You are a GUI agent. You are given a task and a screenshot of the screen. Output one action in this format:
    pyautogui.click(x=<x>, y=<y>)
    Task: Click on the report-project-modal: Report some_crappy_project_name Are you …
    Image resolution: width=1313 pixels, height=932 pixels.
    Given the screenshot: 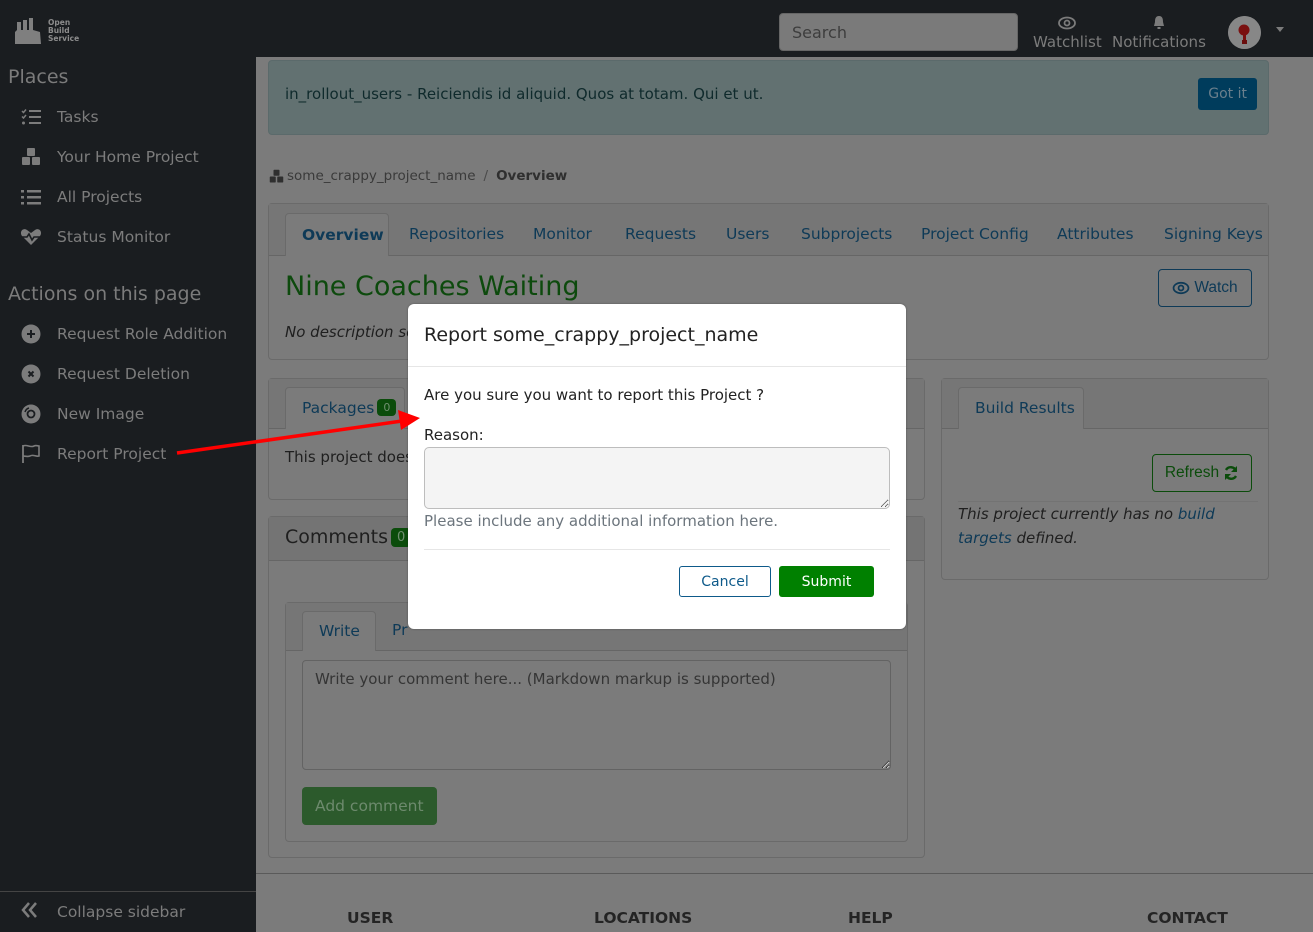 What is the action you would take?
    pyautogui.click(x=657, y=466)
    